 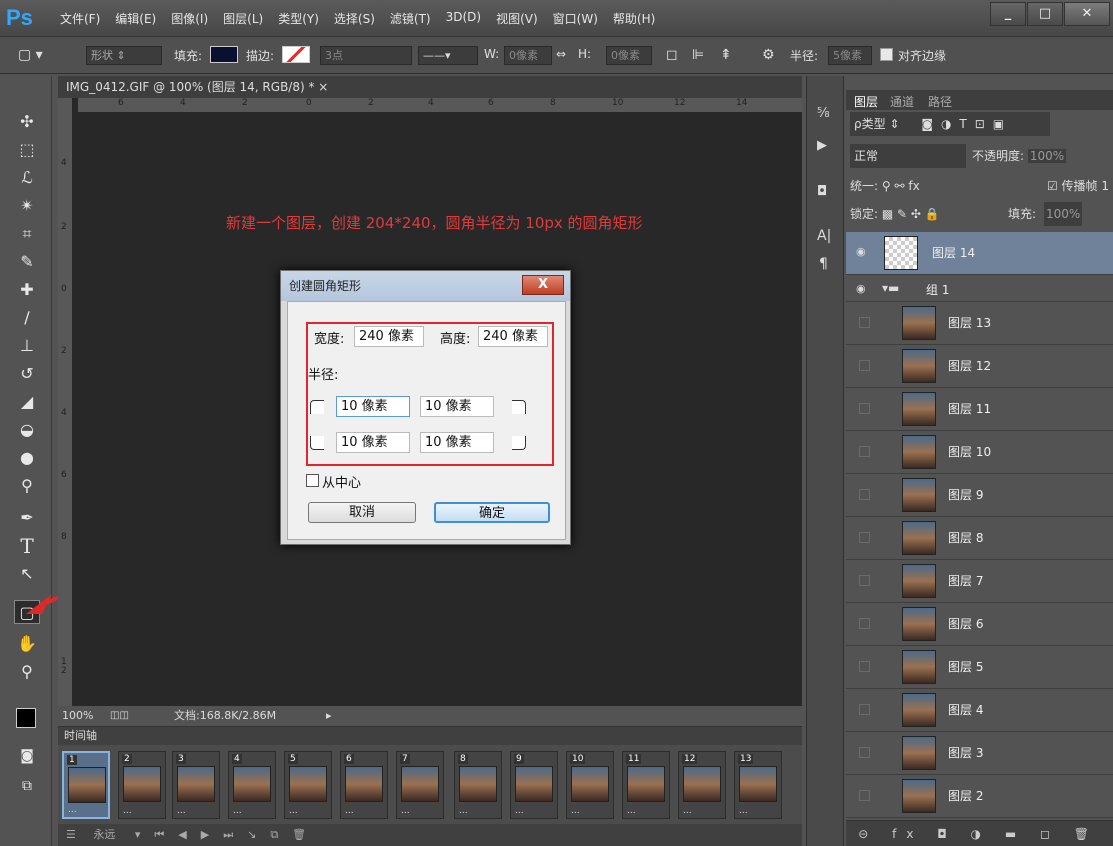 What do you see at coordinates (902, 101) in the screenshot?
I see `tab-channels: 通道` at bounding box center [902, 101].